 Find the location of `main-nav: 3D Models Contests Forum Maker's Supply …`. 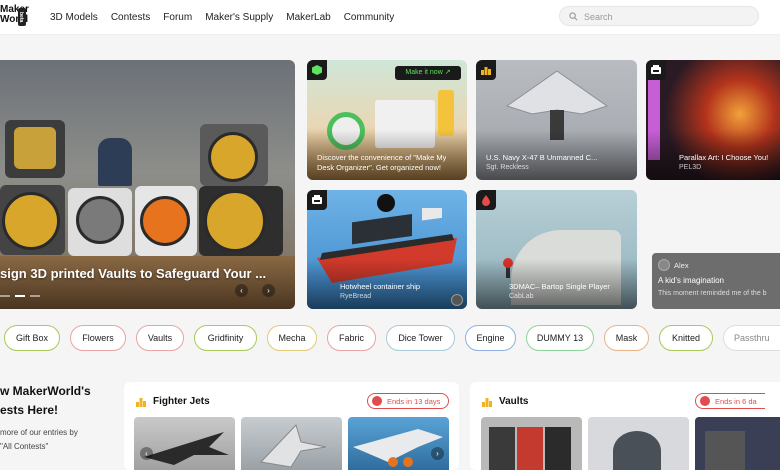

main-nav: 3D Models Contests Forum Maker's Supply … is located at coordinates (228, 17).